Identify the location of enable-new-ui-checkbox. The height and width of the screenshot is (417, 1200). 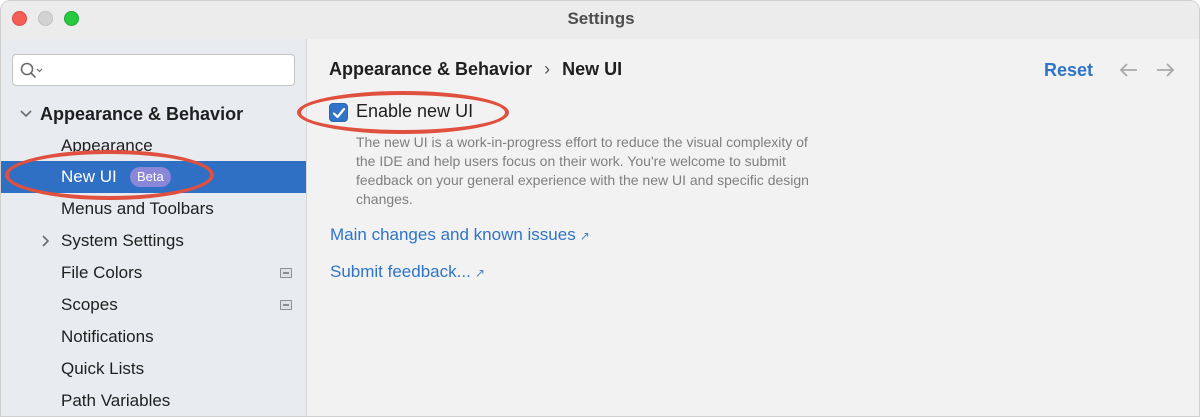
(338, 112).